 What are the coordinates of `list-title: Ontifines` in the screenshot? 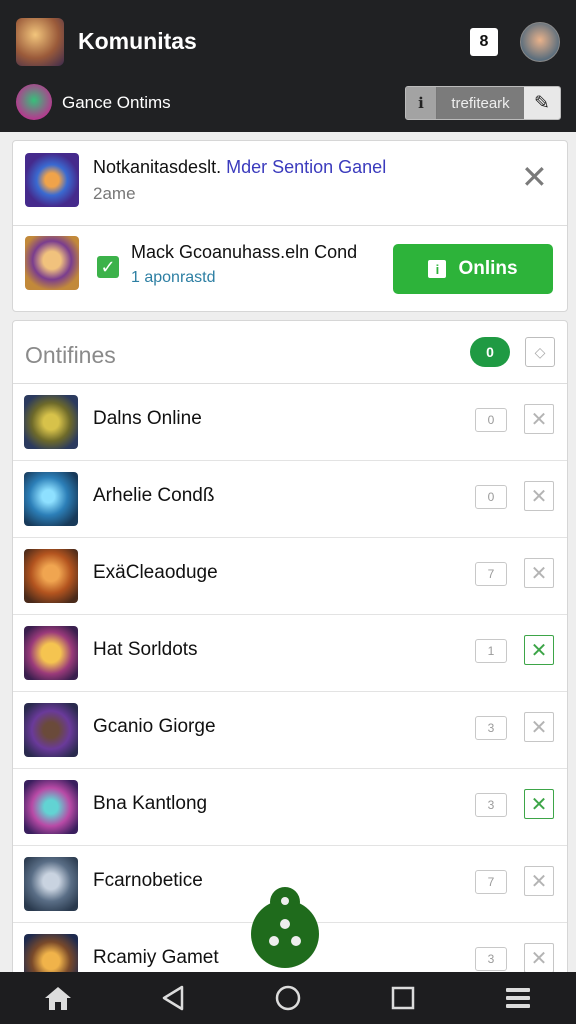 It's located at (70, 355).